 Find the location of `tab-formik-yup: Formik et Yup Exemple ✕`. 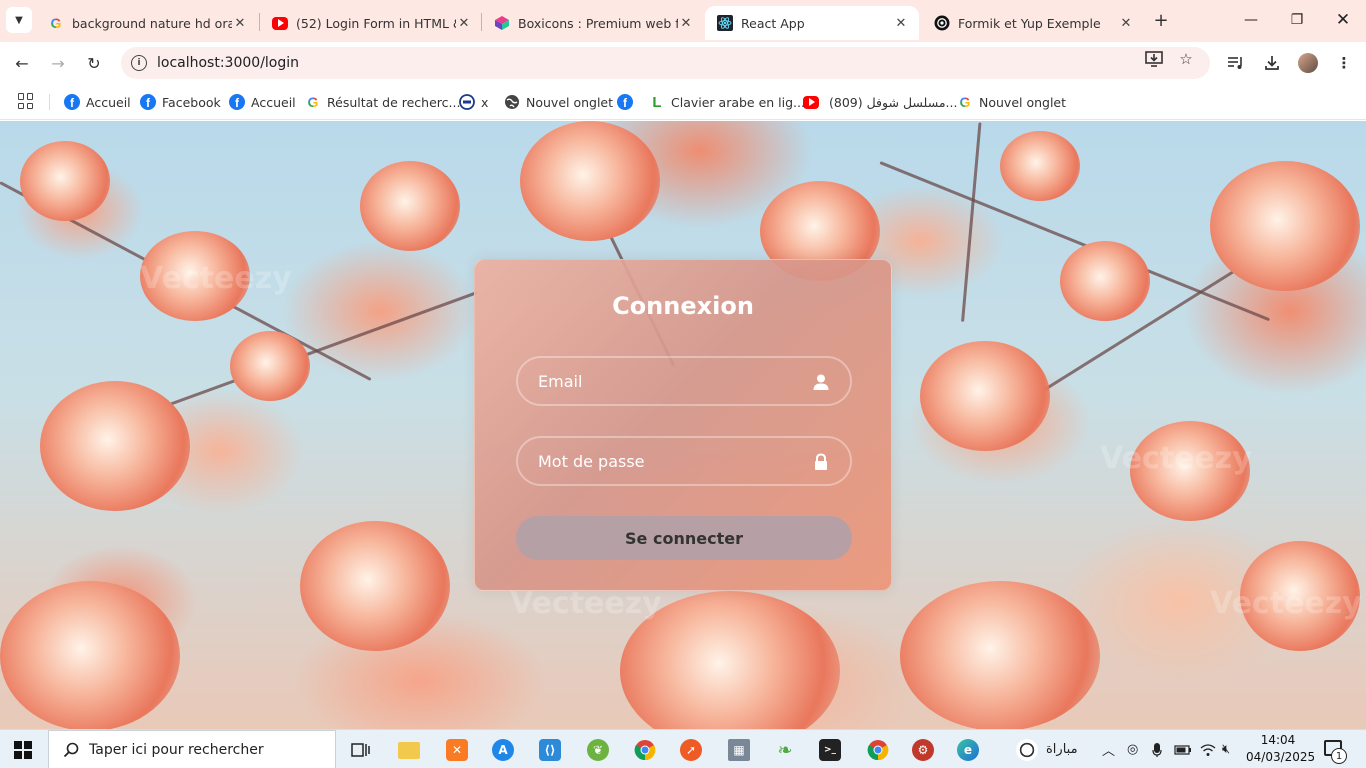

tab-formik-yup: Formik et Yup Exemple ✕ is located at coordinates (1033, 23).